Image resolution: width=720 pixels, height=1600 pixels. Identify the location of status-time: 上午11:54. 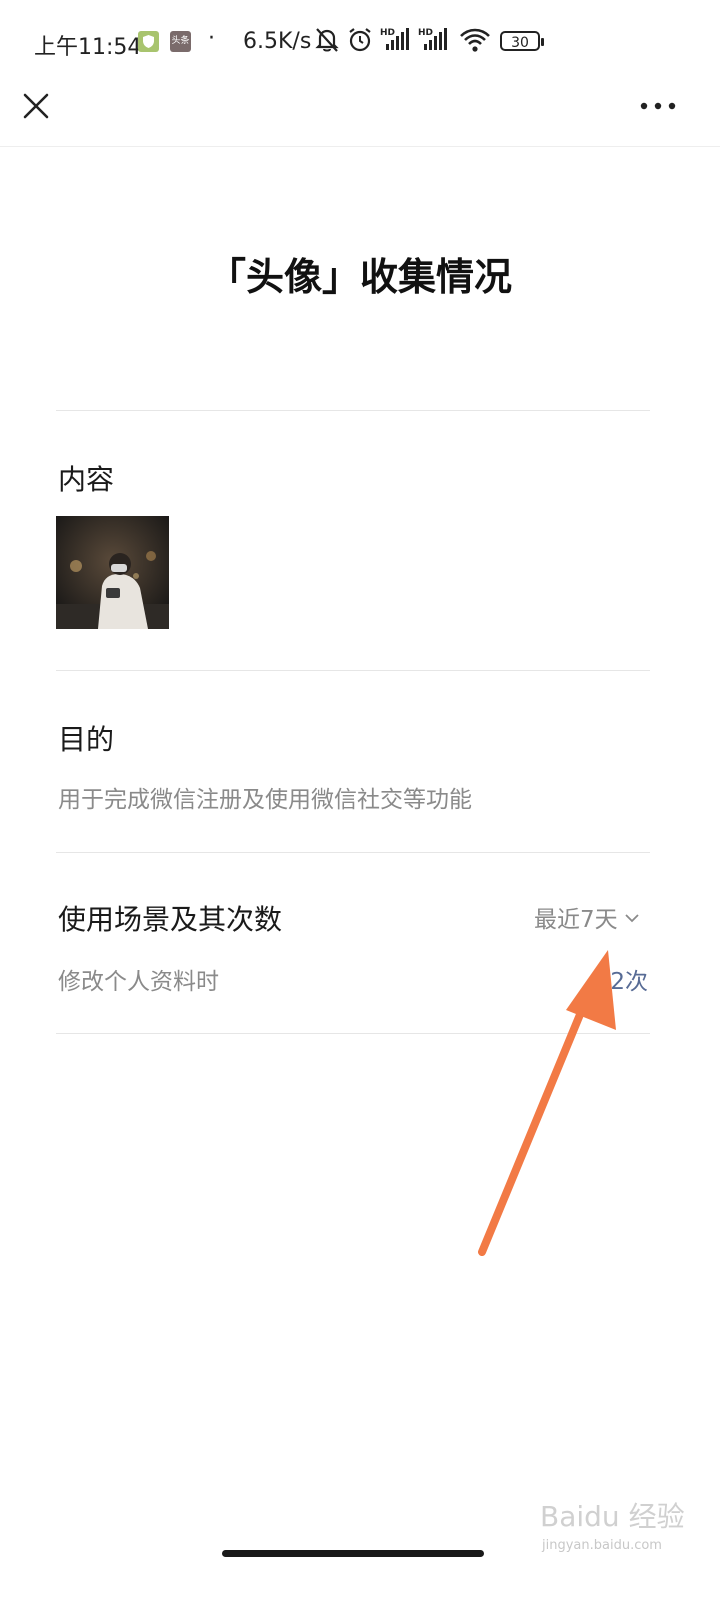
(88, 47).